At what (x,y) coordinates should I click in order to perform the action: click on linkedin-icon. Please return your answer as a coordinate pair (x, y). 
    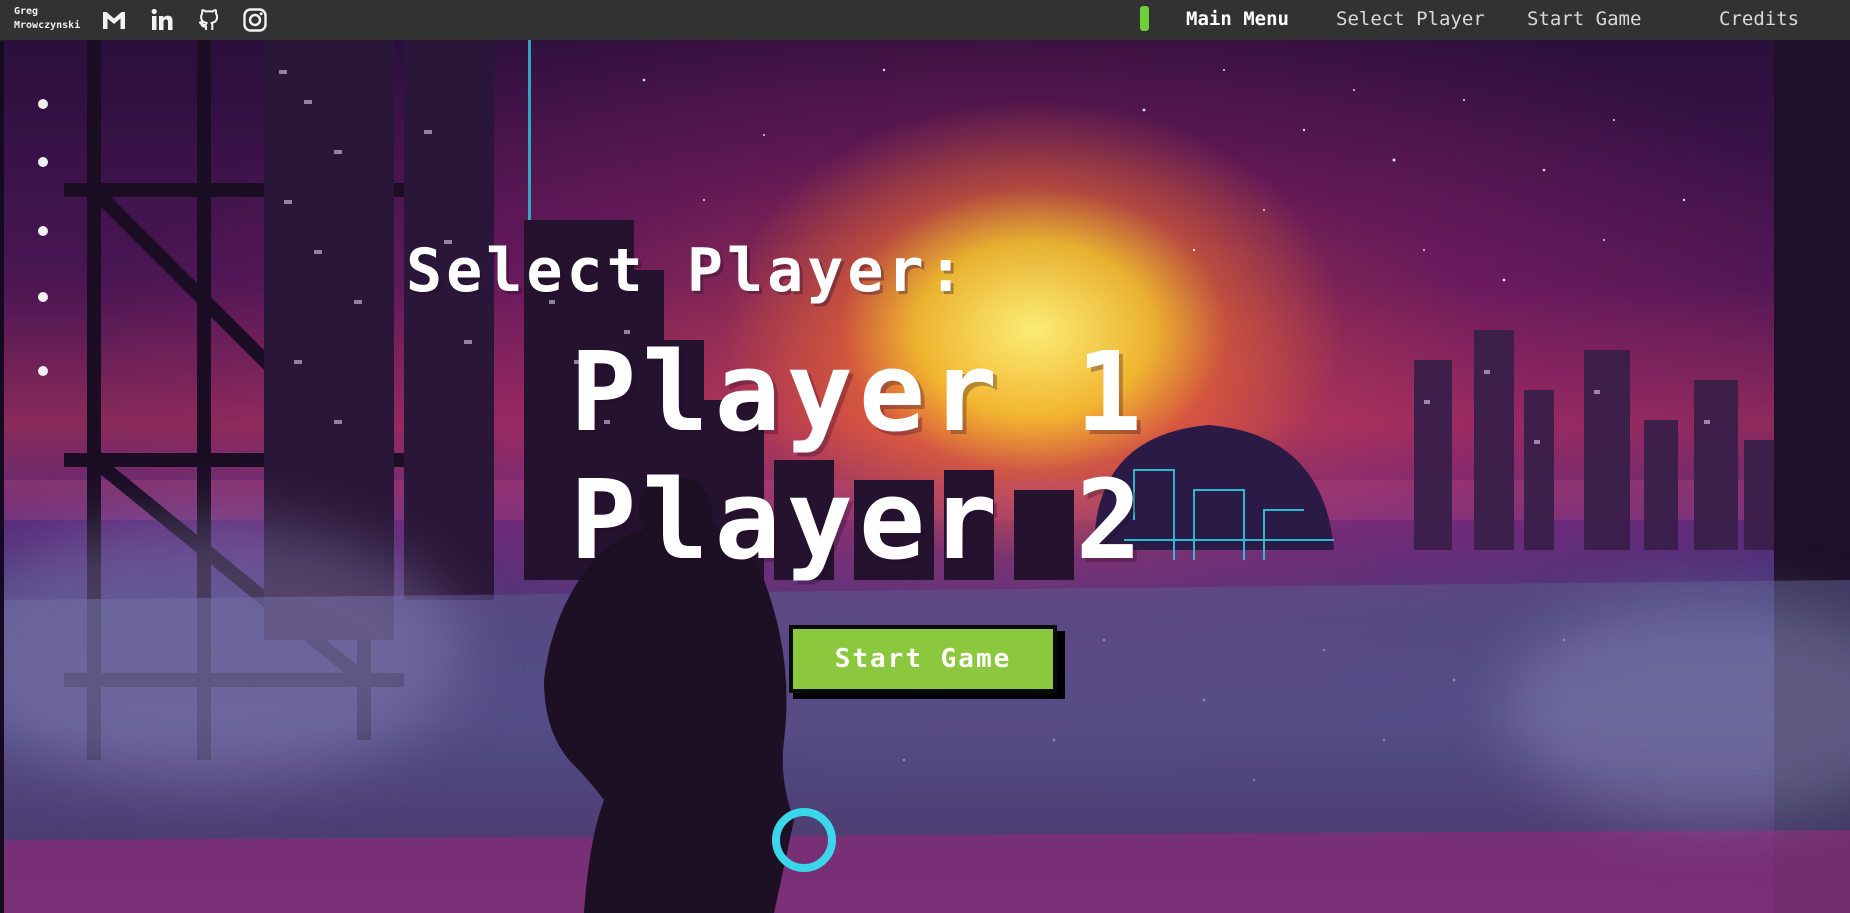
    Looking at the image, I should click on (162, 20).